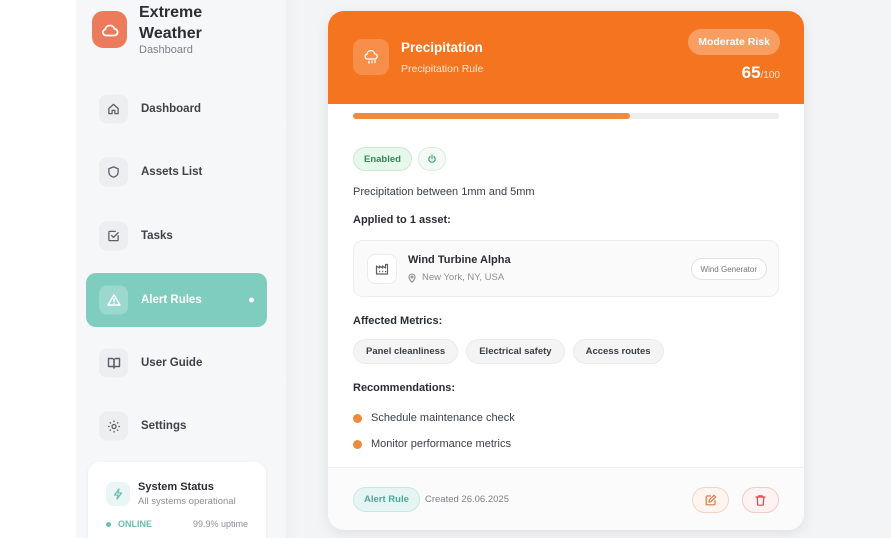  Describe the element at coordinates (164, 426) in the screenshot. I see `sidebar-item-label: Settings` at that location.